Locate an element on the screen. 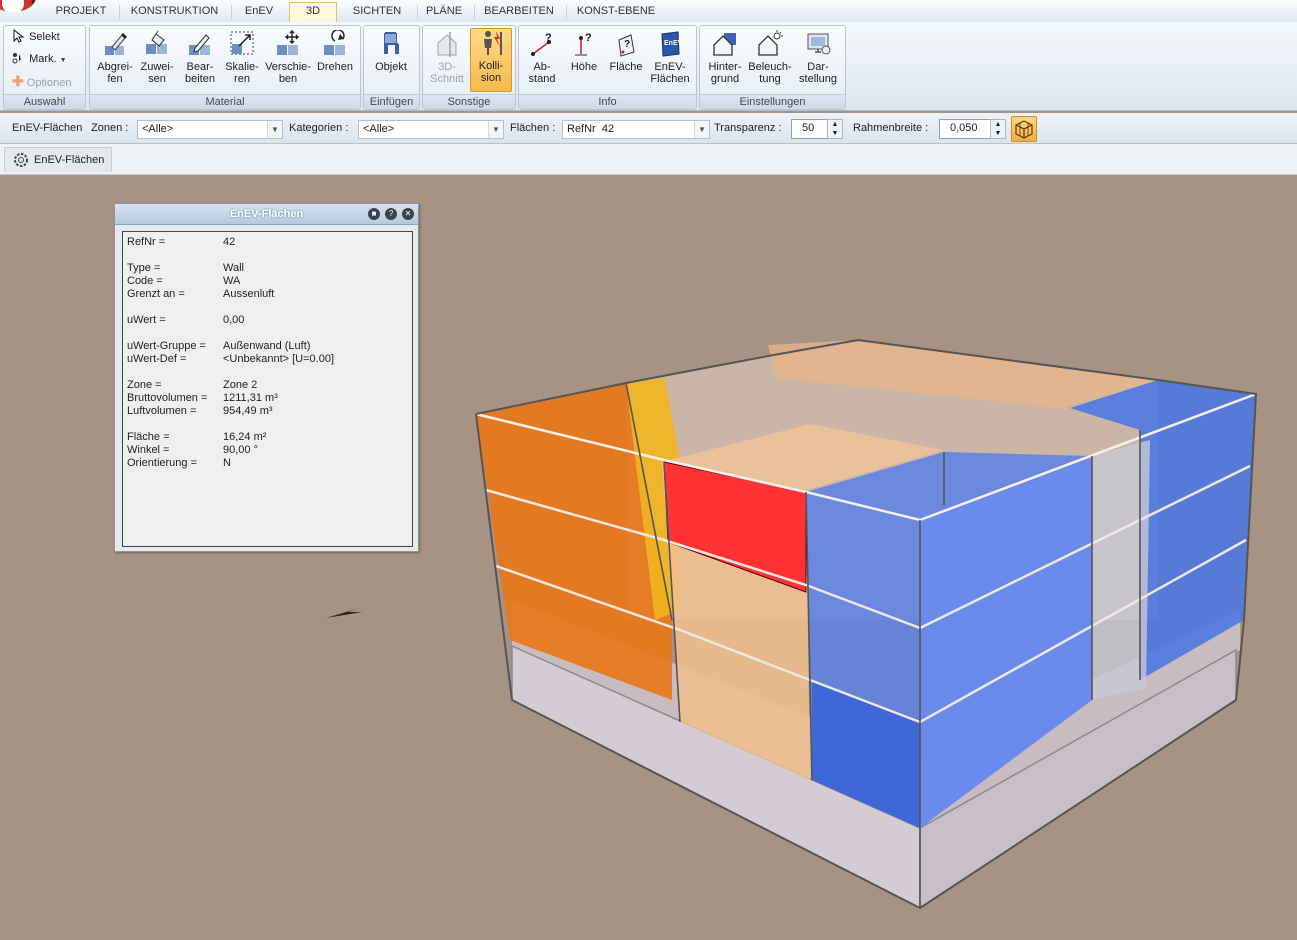 Image resolution: width=1297 pixels, height=940 pixels. drehen-label: Drehen is located at coordinates (335, 67).